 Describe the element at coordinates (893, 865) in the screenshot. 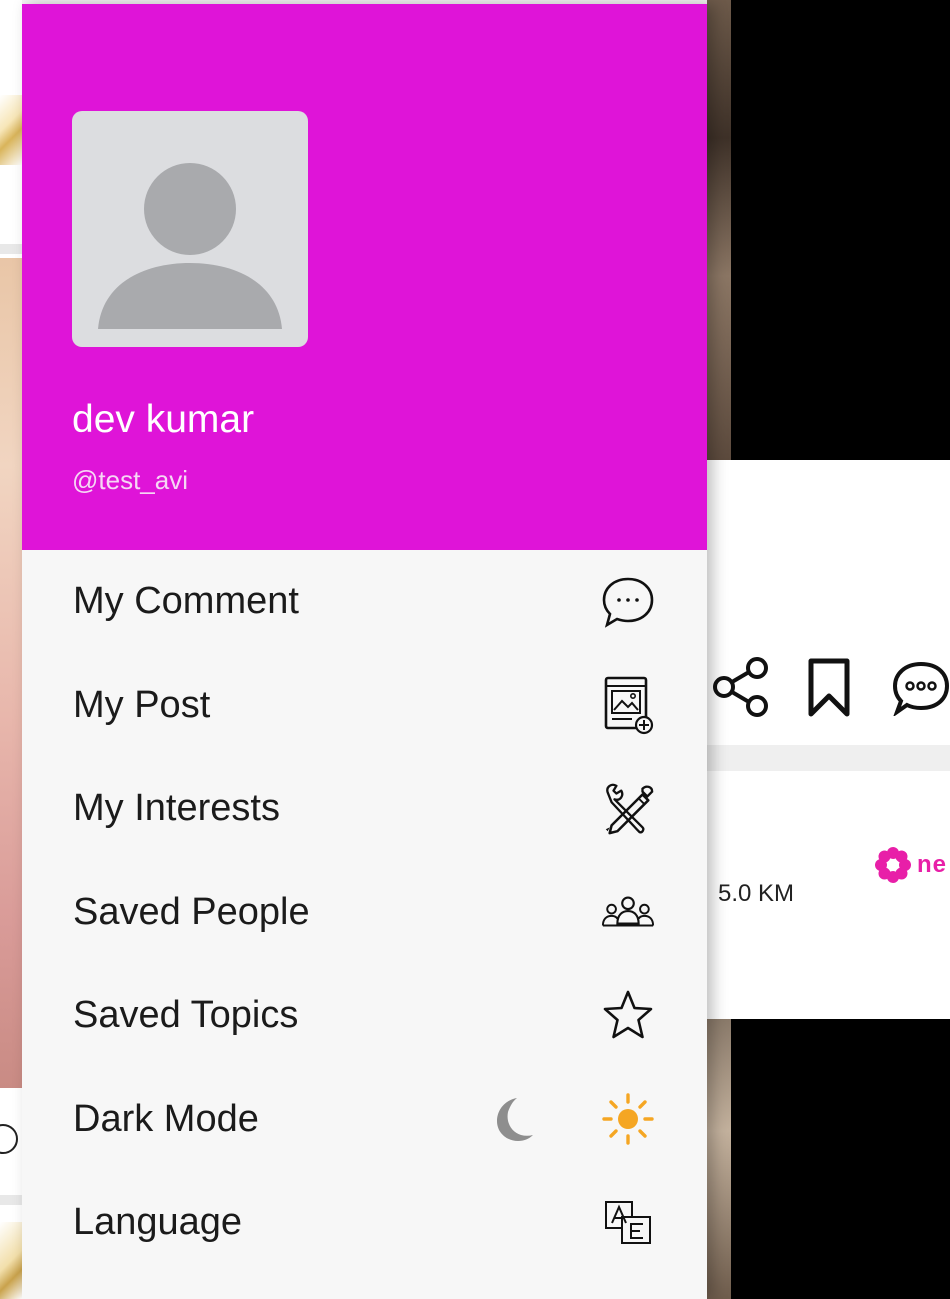

I see `flower-icon` at that location.